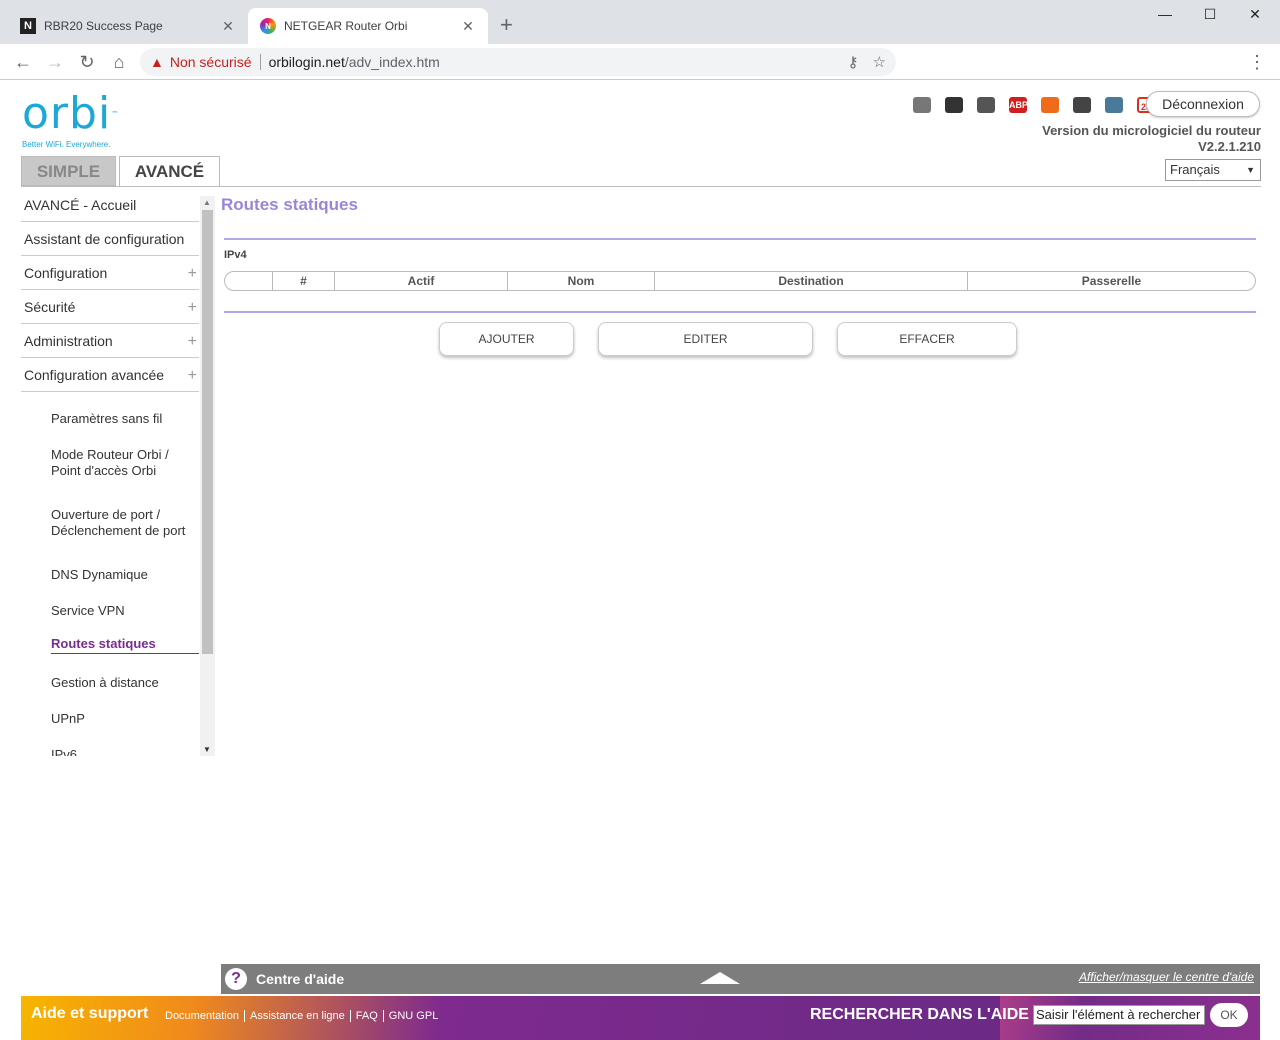 This screenshot has width=1280, height=1040. I want to click on browser-tab-rbr20: N RBR20 Success Page ✕, so click(128, 26).